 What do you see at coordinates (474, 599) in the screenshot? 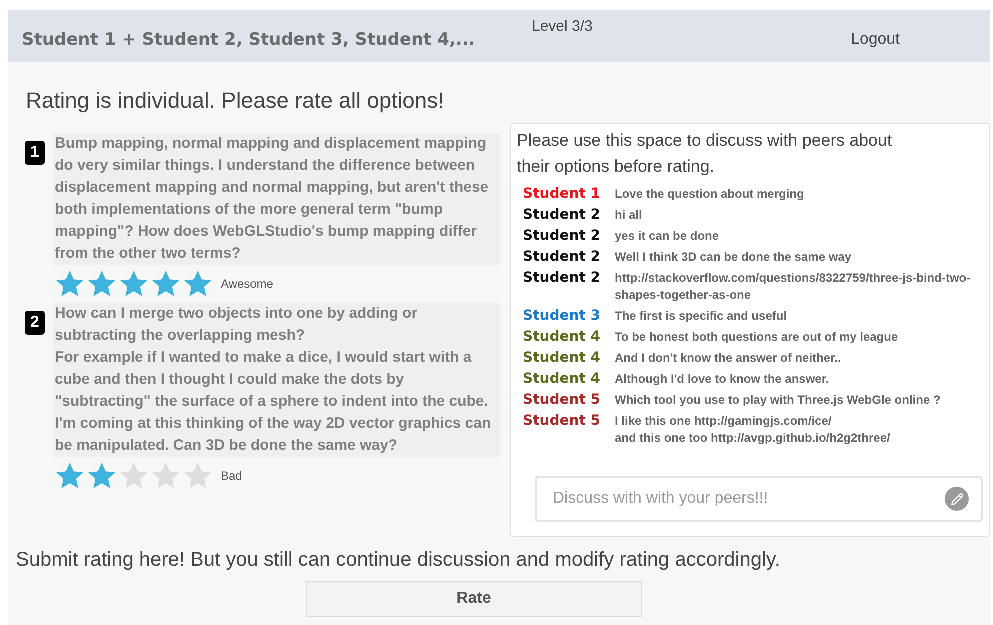
I see `rate-button: Rate` at bounding box center [474, 599].